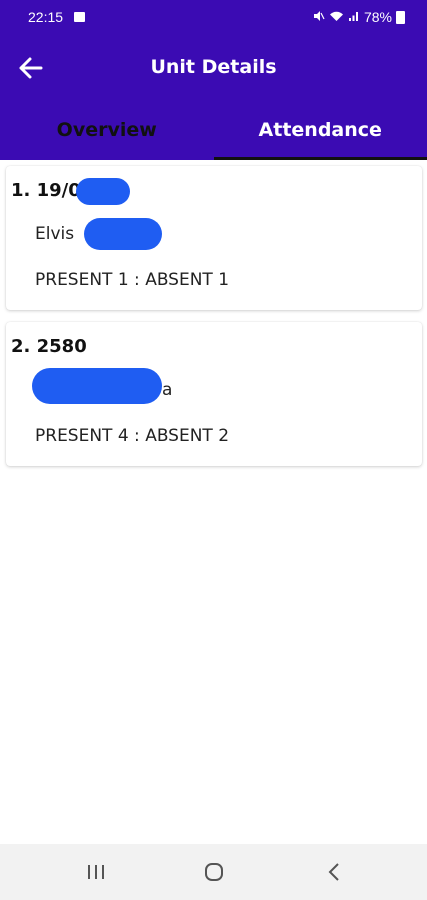 Image resolution: width=427 pixels, height=900 pixels. Describe the element at coordinates (213, 18) in the screenshot. I see `status-bar: 22:15 78%` at that location.